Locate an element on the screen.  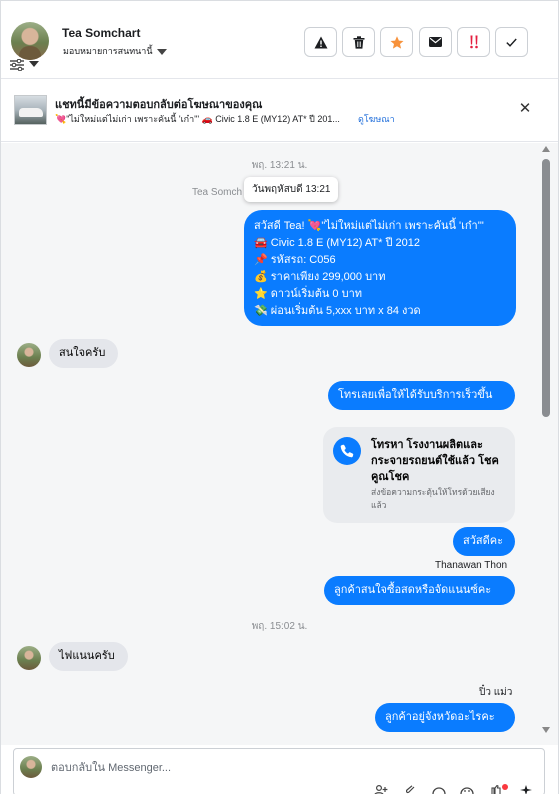
saved-reply-icon is located at coordinates (439, 789).